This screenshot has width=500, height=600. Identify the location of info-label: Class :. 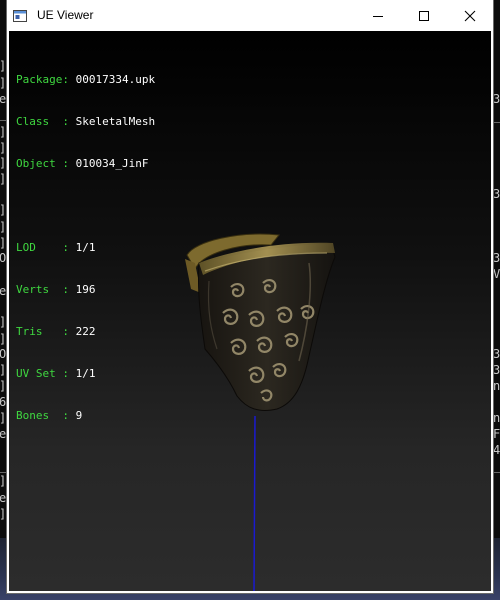
(42, 121).